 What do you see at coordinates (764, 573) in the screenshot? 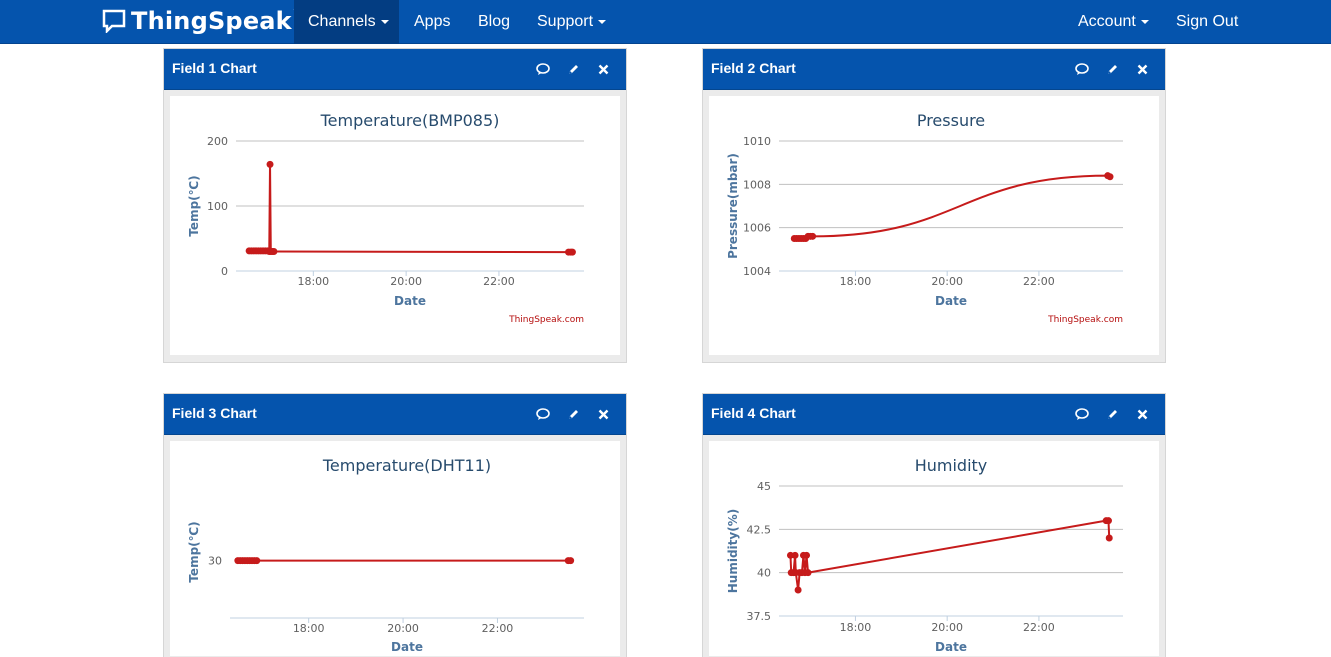
I see `y-tick-label: 40` at bounding box center [764, 573].